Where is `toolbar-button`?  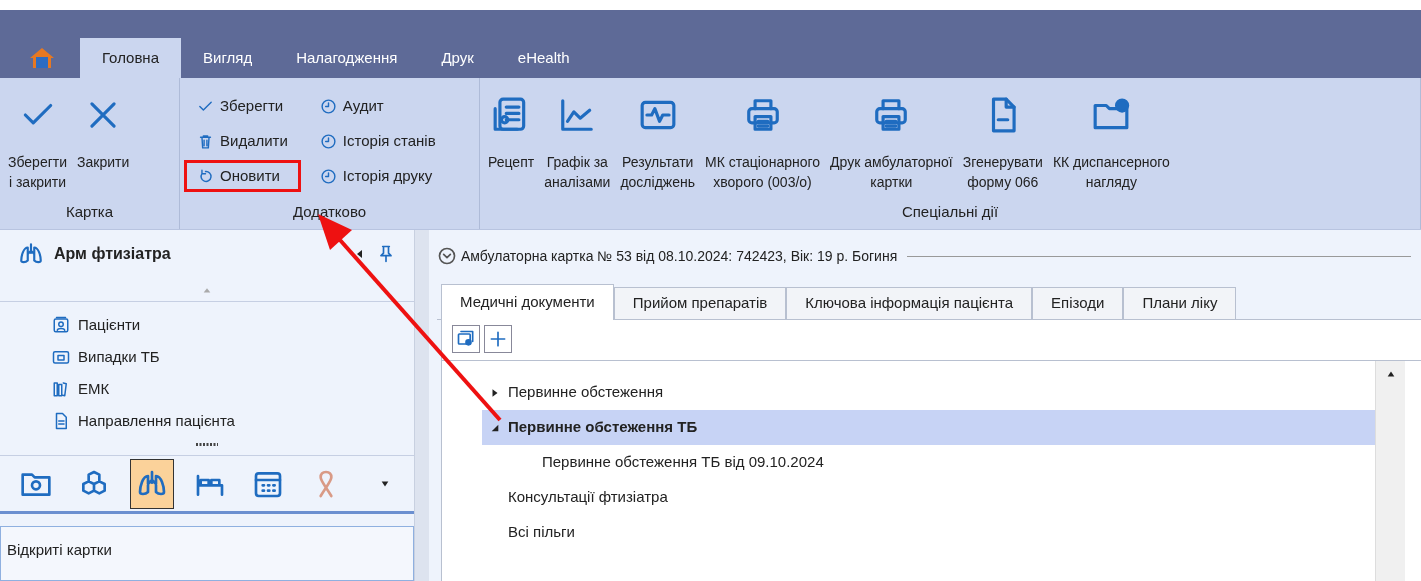
toolbar-button is located at coordinates (466, 339).